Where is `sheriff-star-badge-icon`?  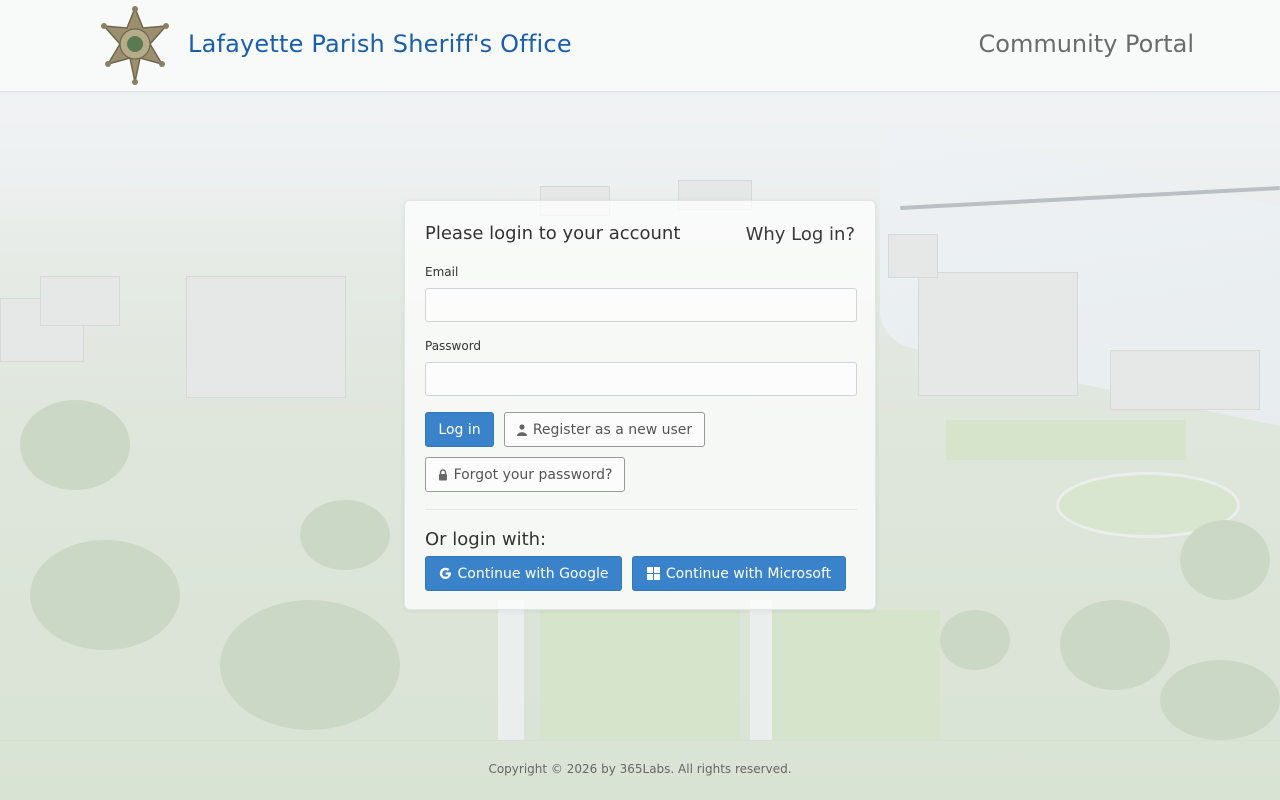 sheriff-star-badge-icon is located at coordinates (135, 45).